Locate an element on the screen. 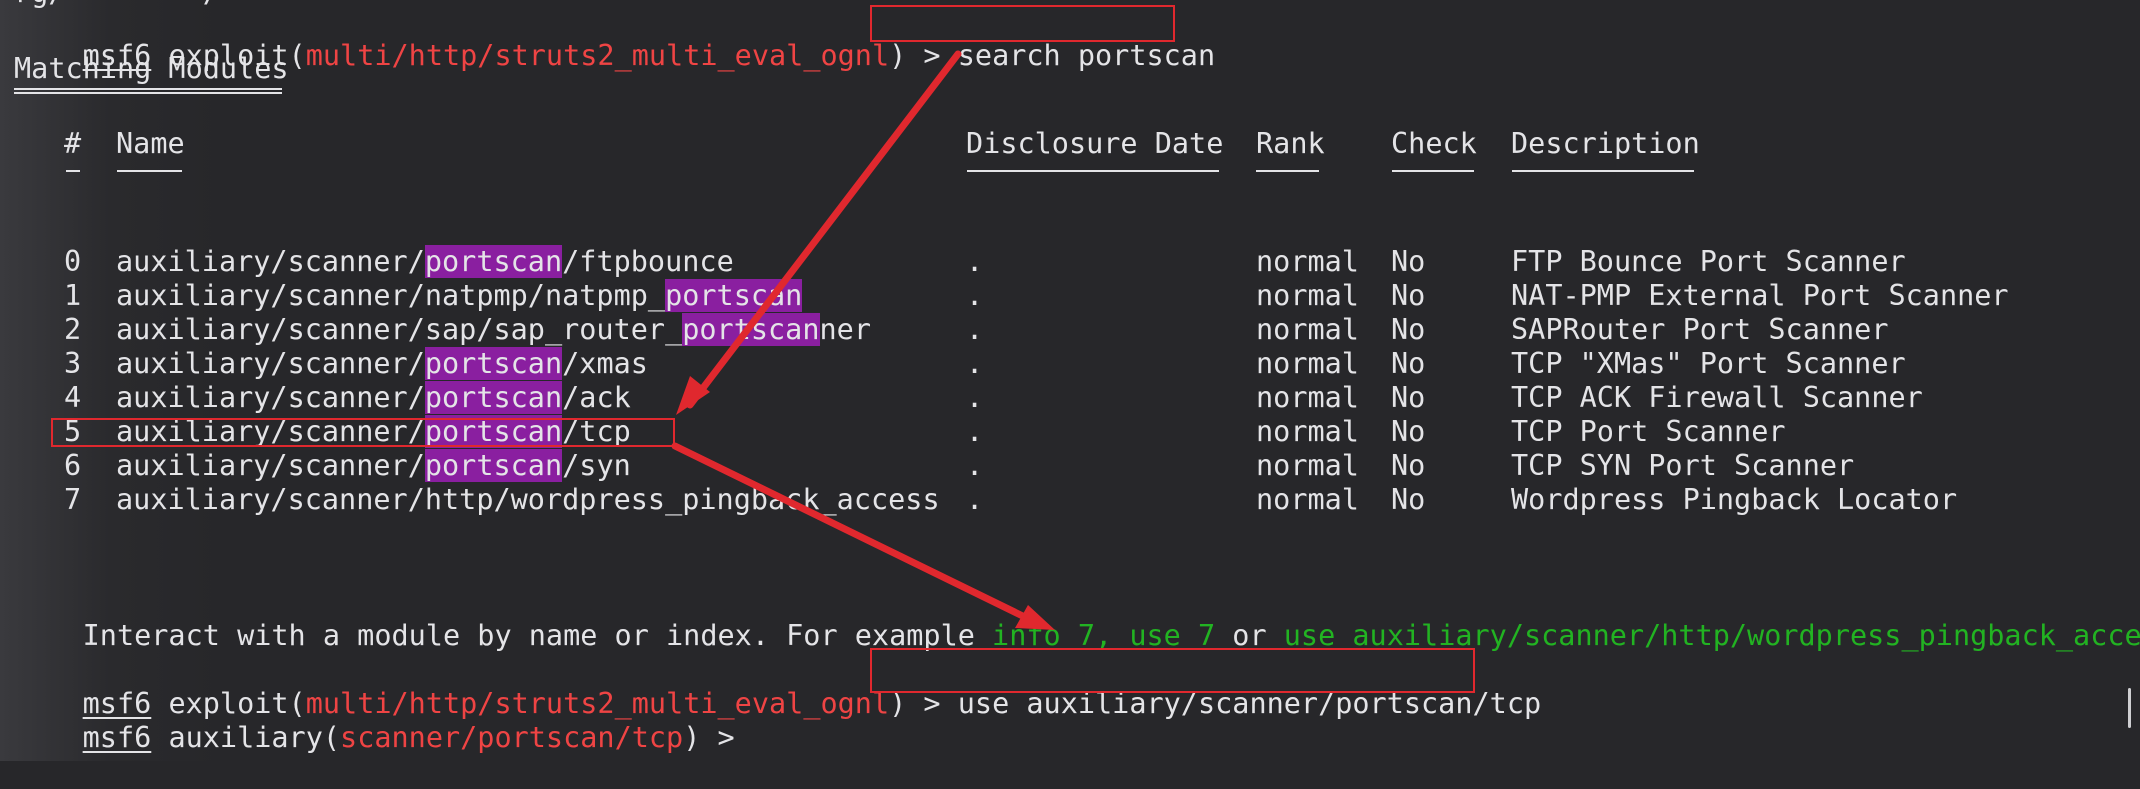 The image size is (2140, 789). annotation-arrows is located at coordinates (863, 340).